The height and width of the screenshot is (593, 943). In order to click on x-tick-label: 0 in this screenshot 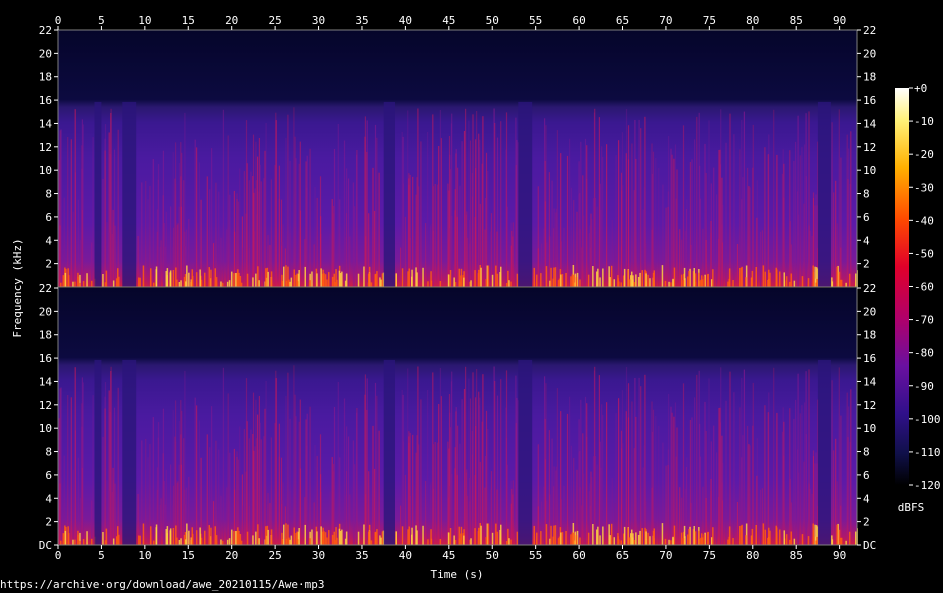, I will do `click(58, 555)`.